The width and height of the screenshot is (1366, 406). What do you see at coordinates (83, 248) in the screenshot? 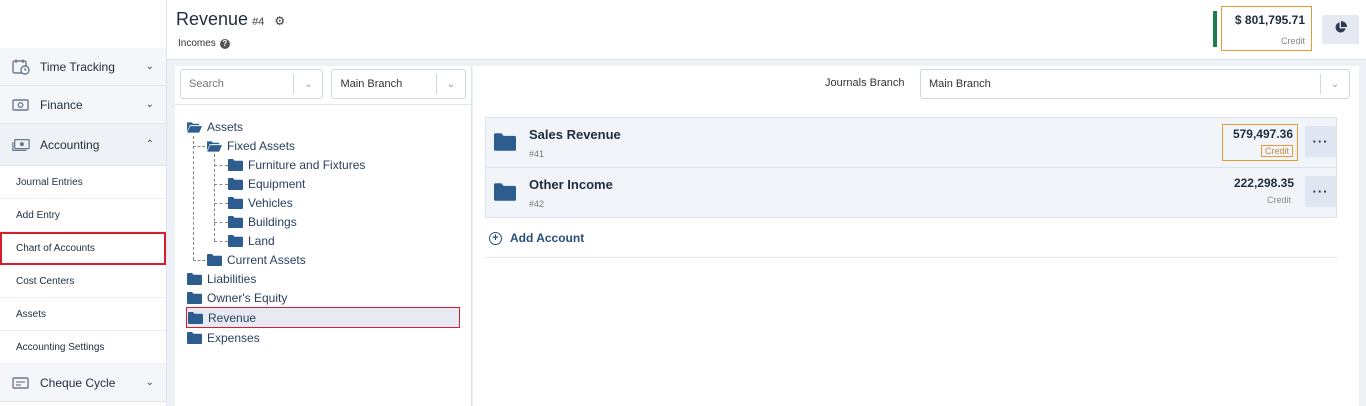
I see `sidebar-item-chart-of-accounts: Chart of Accounts` at bounding box center [83, 248].